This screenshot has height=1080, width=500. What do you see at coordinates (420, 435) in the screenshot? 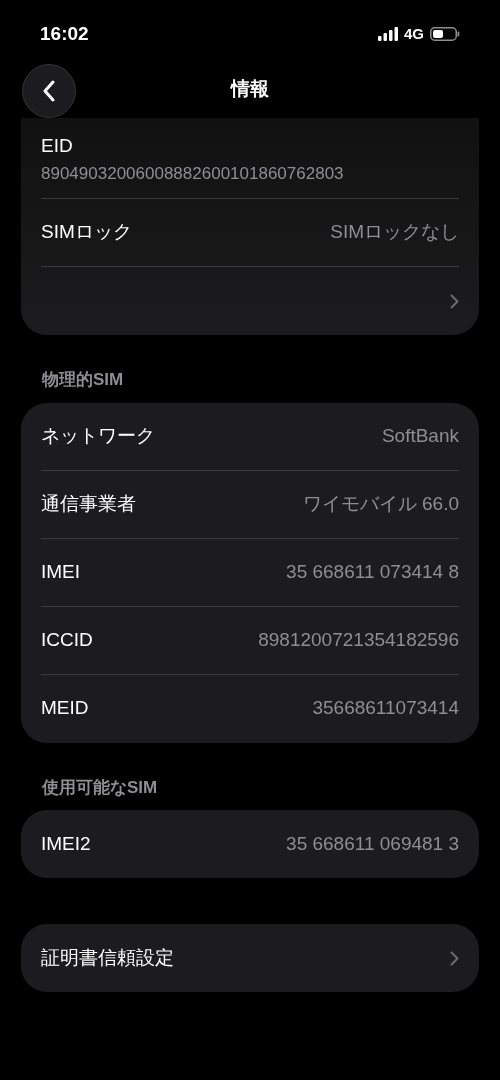
I see `row-value: SoftBank` at bounding box center [420, 435].